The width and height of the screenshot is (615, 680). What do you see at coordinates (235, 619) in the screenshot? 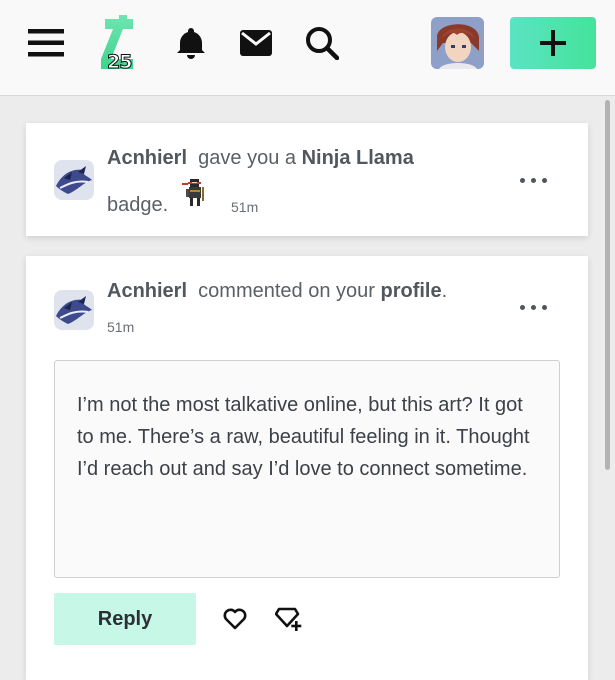
I see `heart-icon` at bounding box center [235, 619].